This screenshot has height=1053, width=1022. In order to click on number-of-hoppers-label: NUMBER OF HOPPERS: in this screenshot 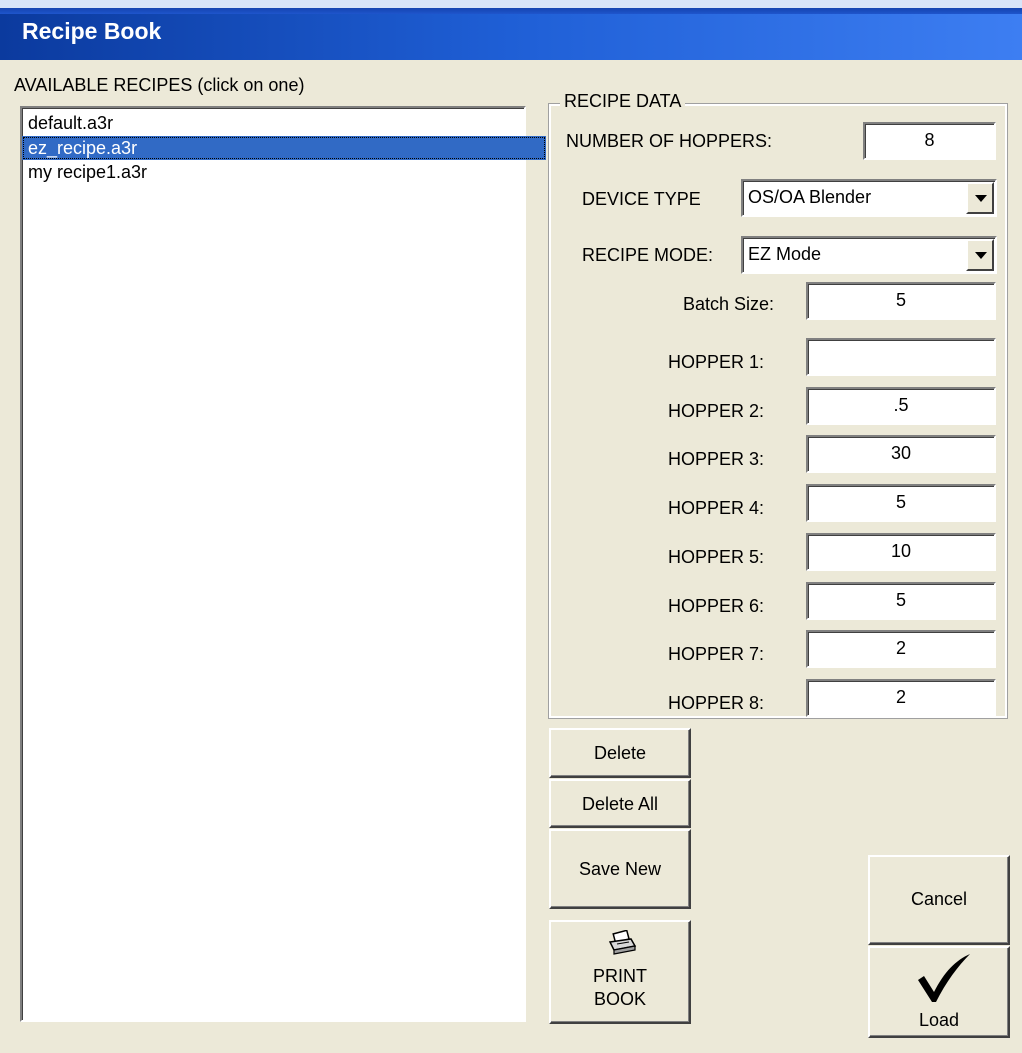, I will do `click(669, 141)`.